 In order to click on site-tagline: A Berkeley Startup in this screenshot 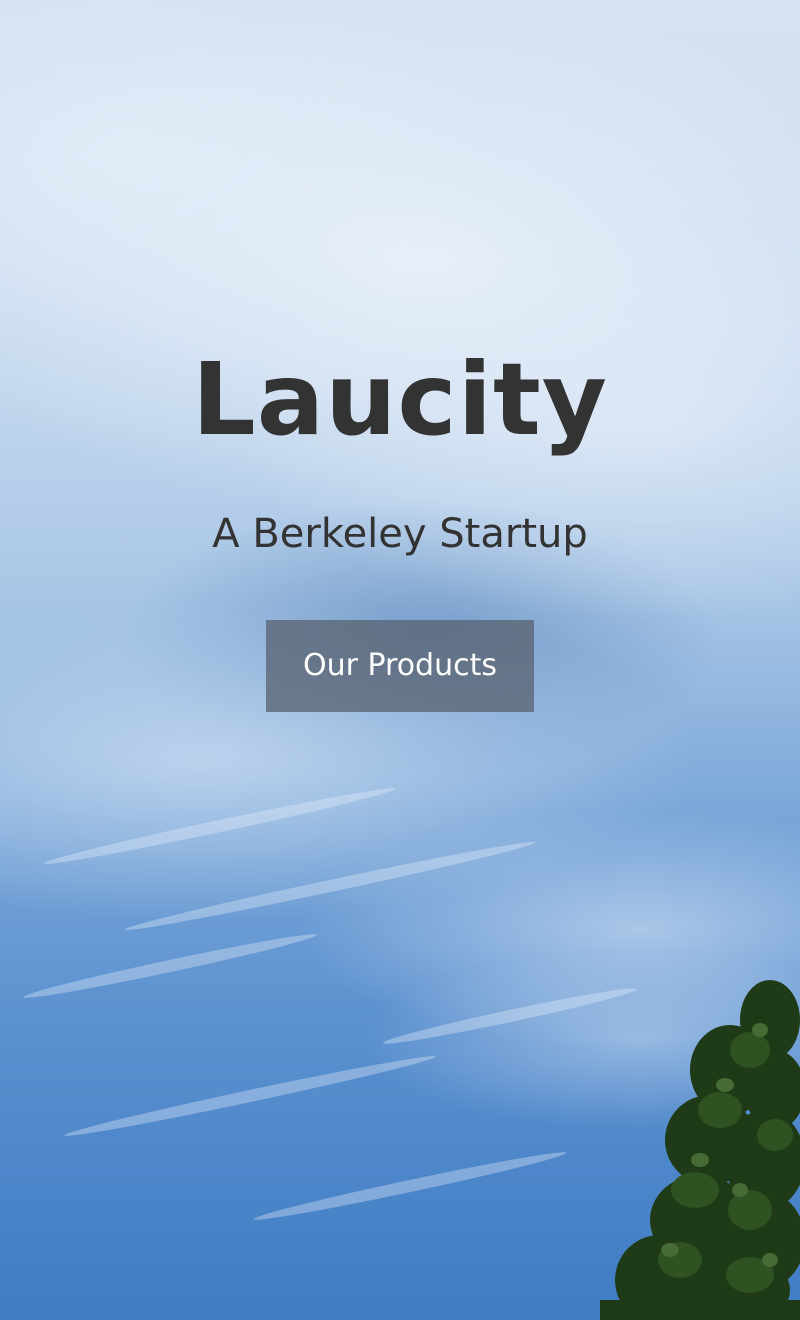, I will do `click(400, 534)`.